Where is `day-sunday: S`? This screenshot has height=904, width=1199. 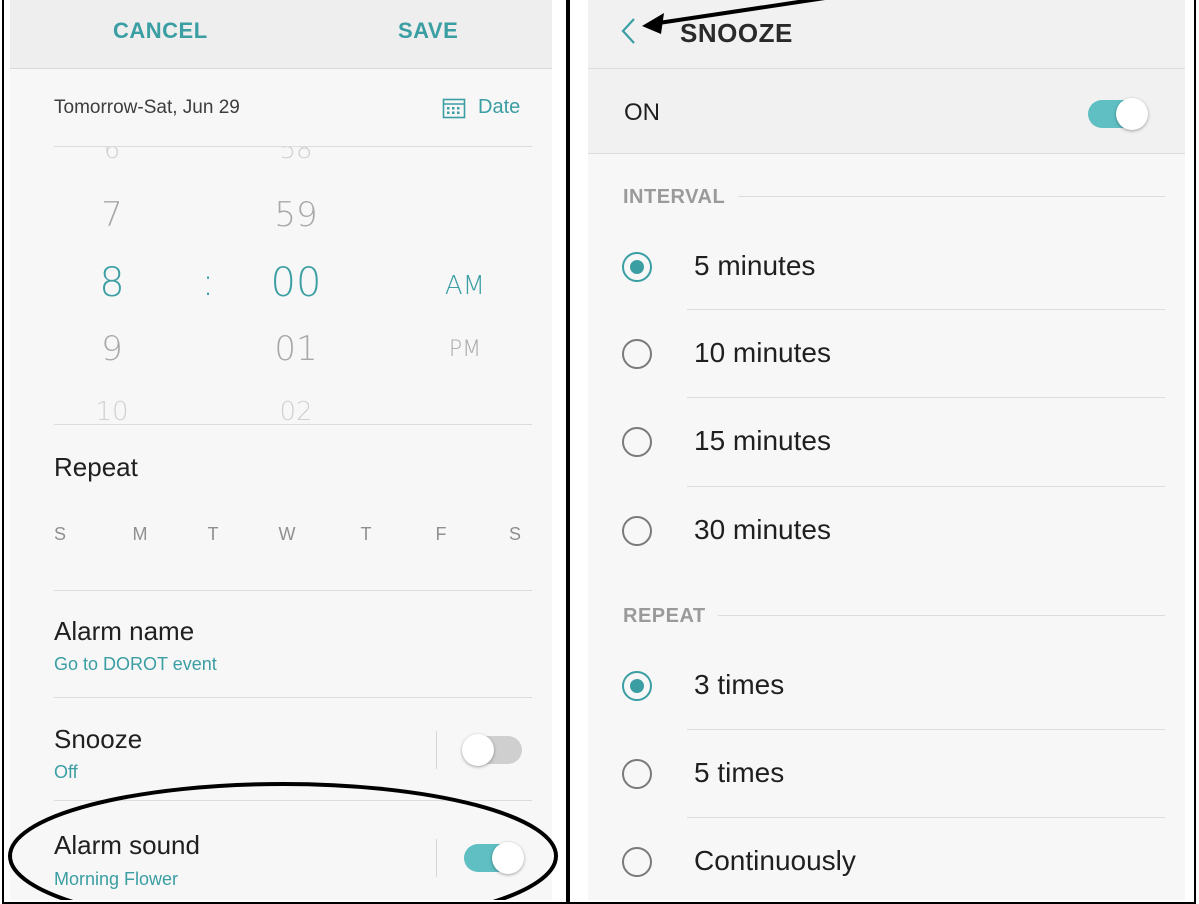 day-sunday: S is located at coordinates (60, 534).